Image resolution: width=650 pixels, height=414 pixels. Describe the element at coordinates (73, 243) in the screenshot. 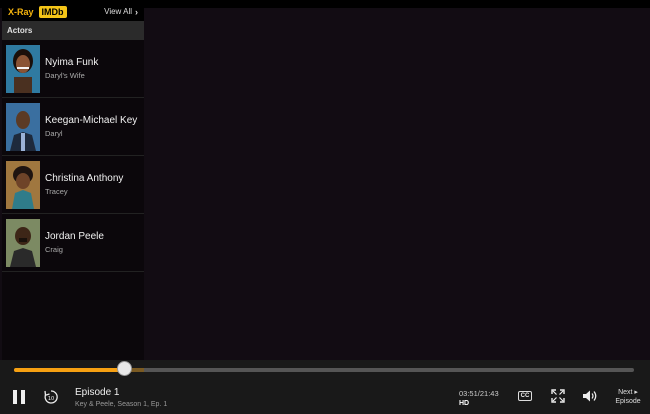

I see `actor-item: Jordan Peele Craig` at that location.